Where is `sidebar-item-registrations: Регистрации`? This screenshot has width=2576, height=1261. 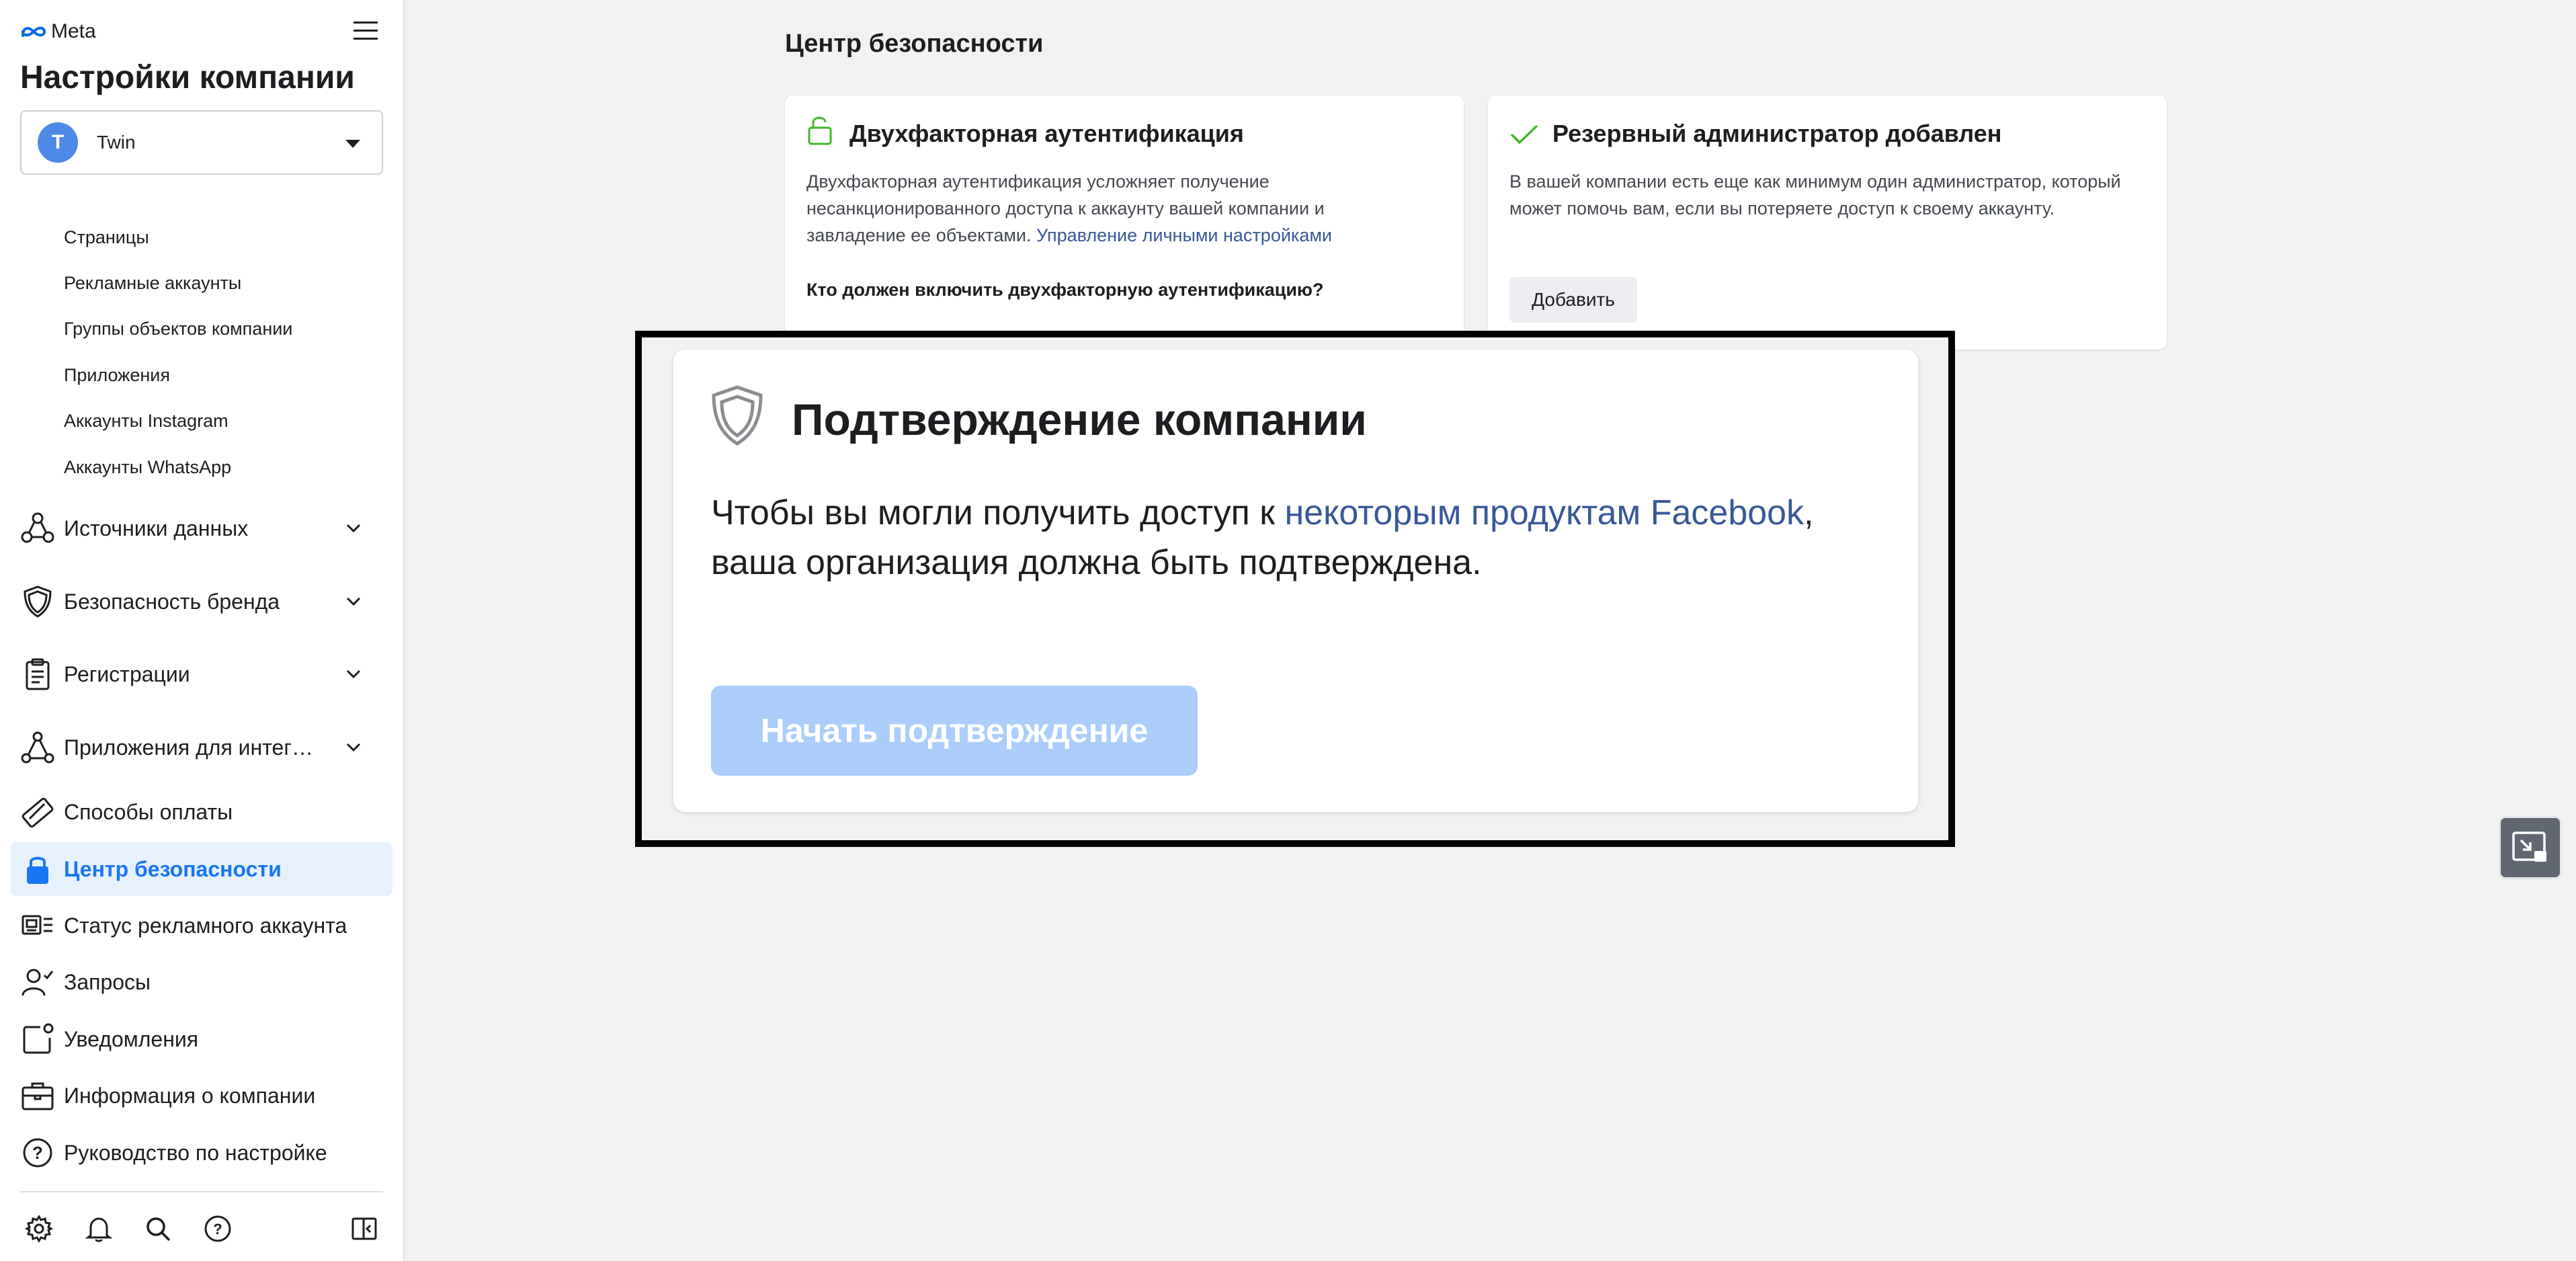
sidebar-item-registrations: Регистрации is located at coordinates (201, 674).